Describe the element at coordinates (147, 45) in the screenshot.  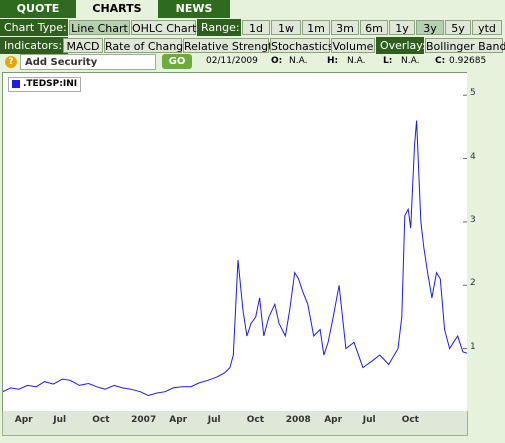
I see `indicator-rate-of-change-button: Rate of Change` at that location.